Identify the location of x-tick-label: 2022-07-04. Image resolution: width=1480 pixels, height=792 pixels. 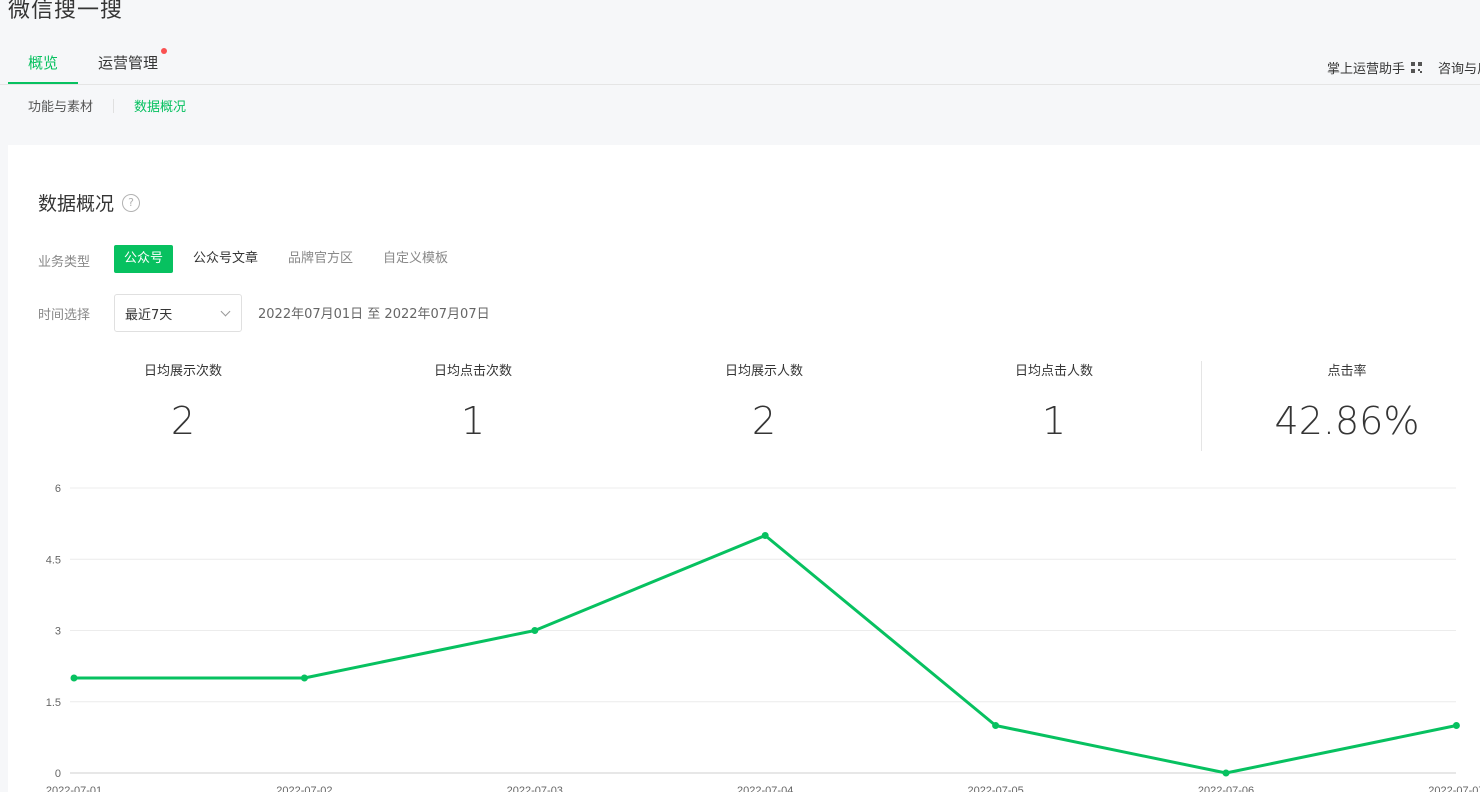
(765, 788).